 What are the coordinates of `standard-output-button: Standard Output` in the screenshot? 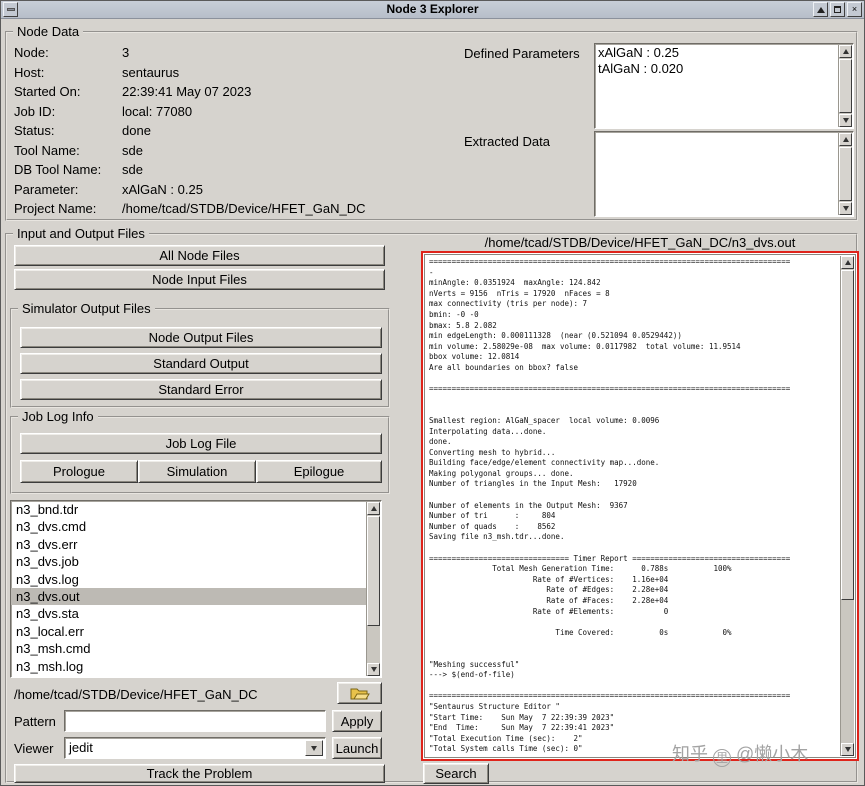 It's located at (201, 363).